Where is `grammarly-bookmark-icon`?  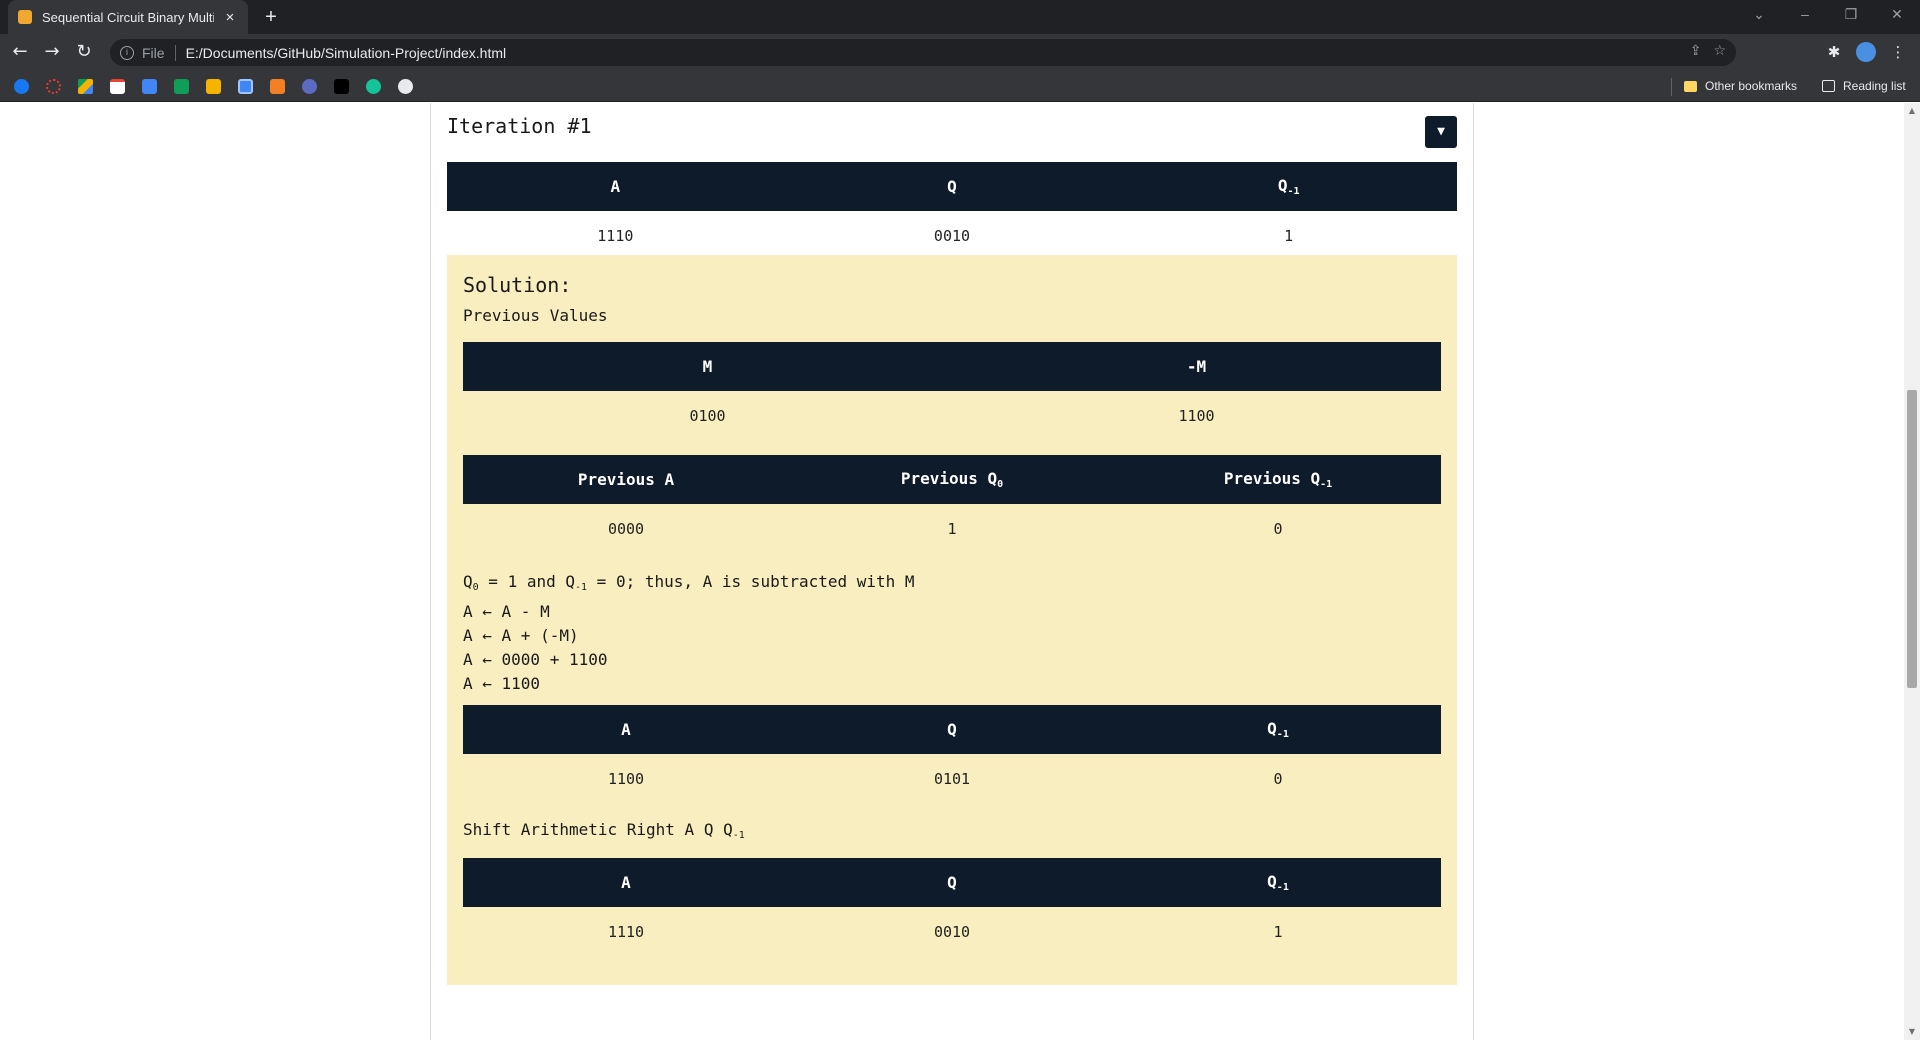 grammarly-bookmark-icon is located at coordinates (373, 86).